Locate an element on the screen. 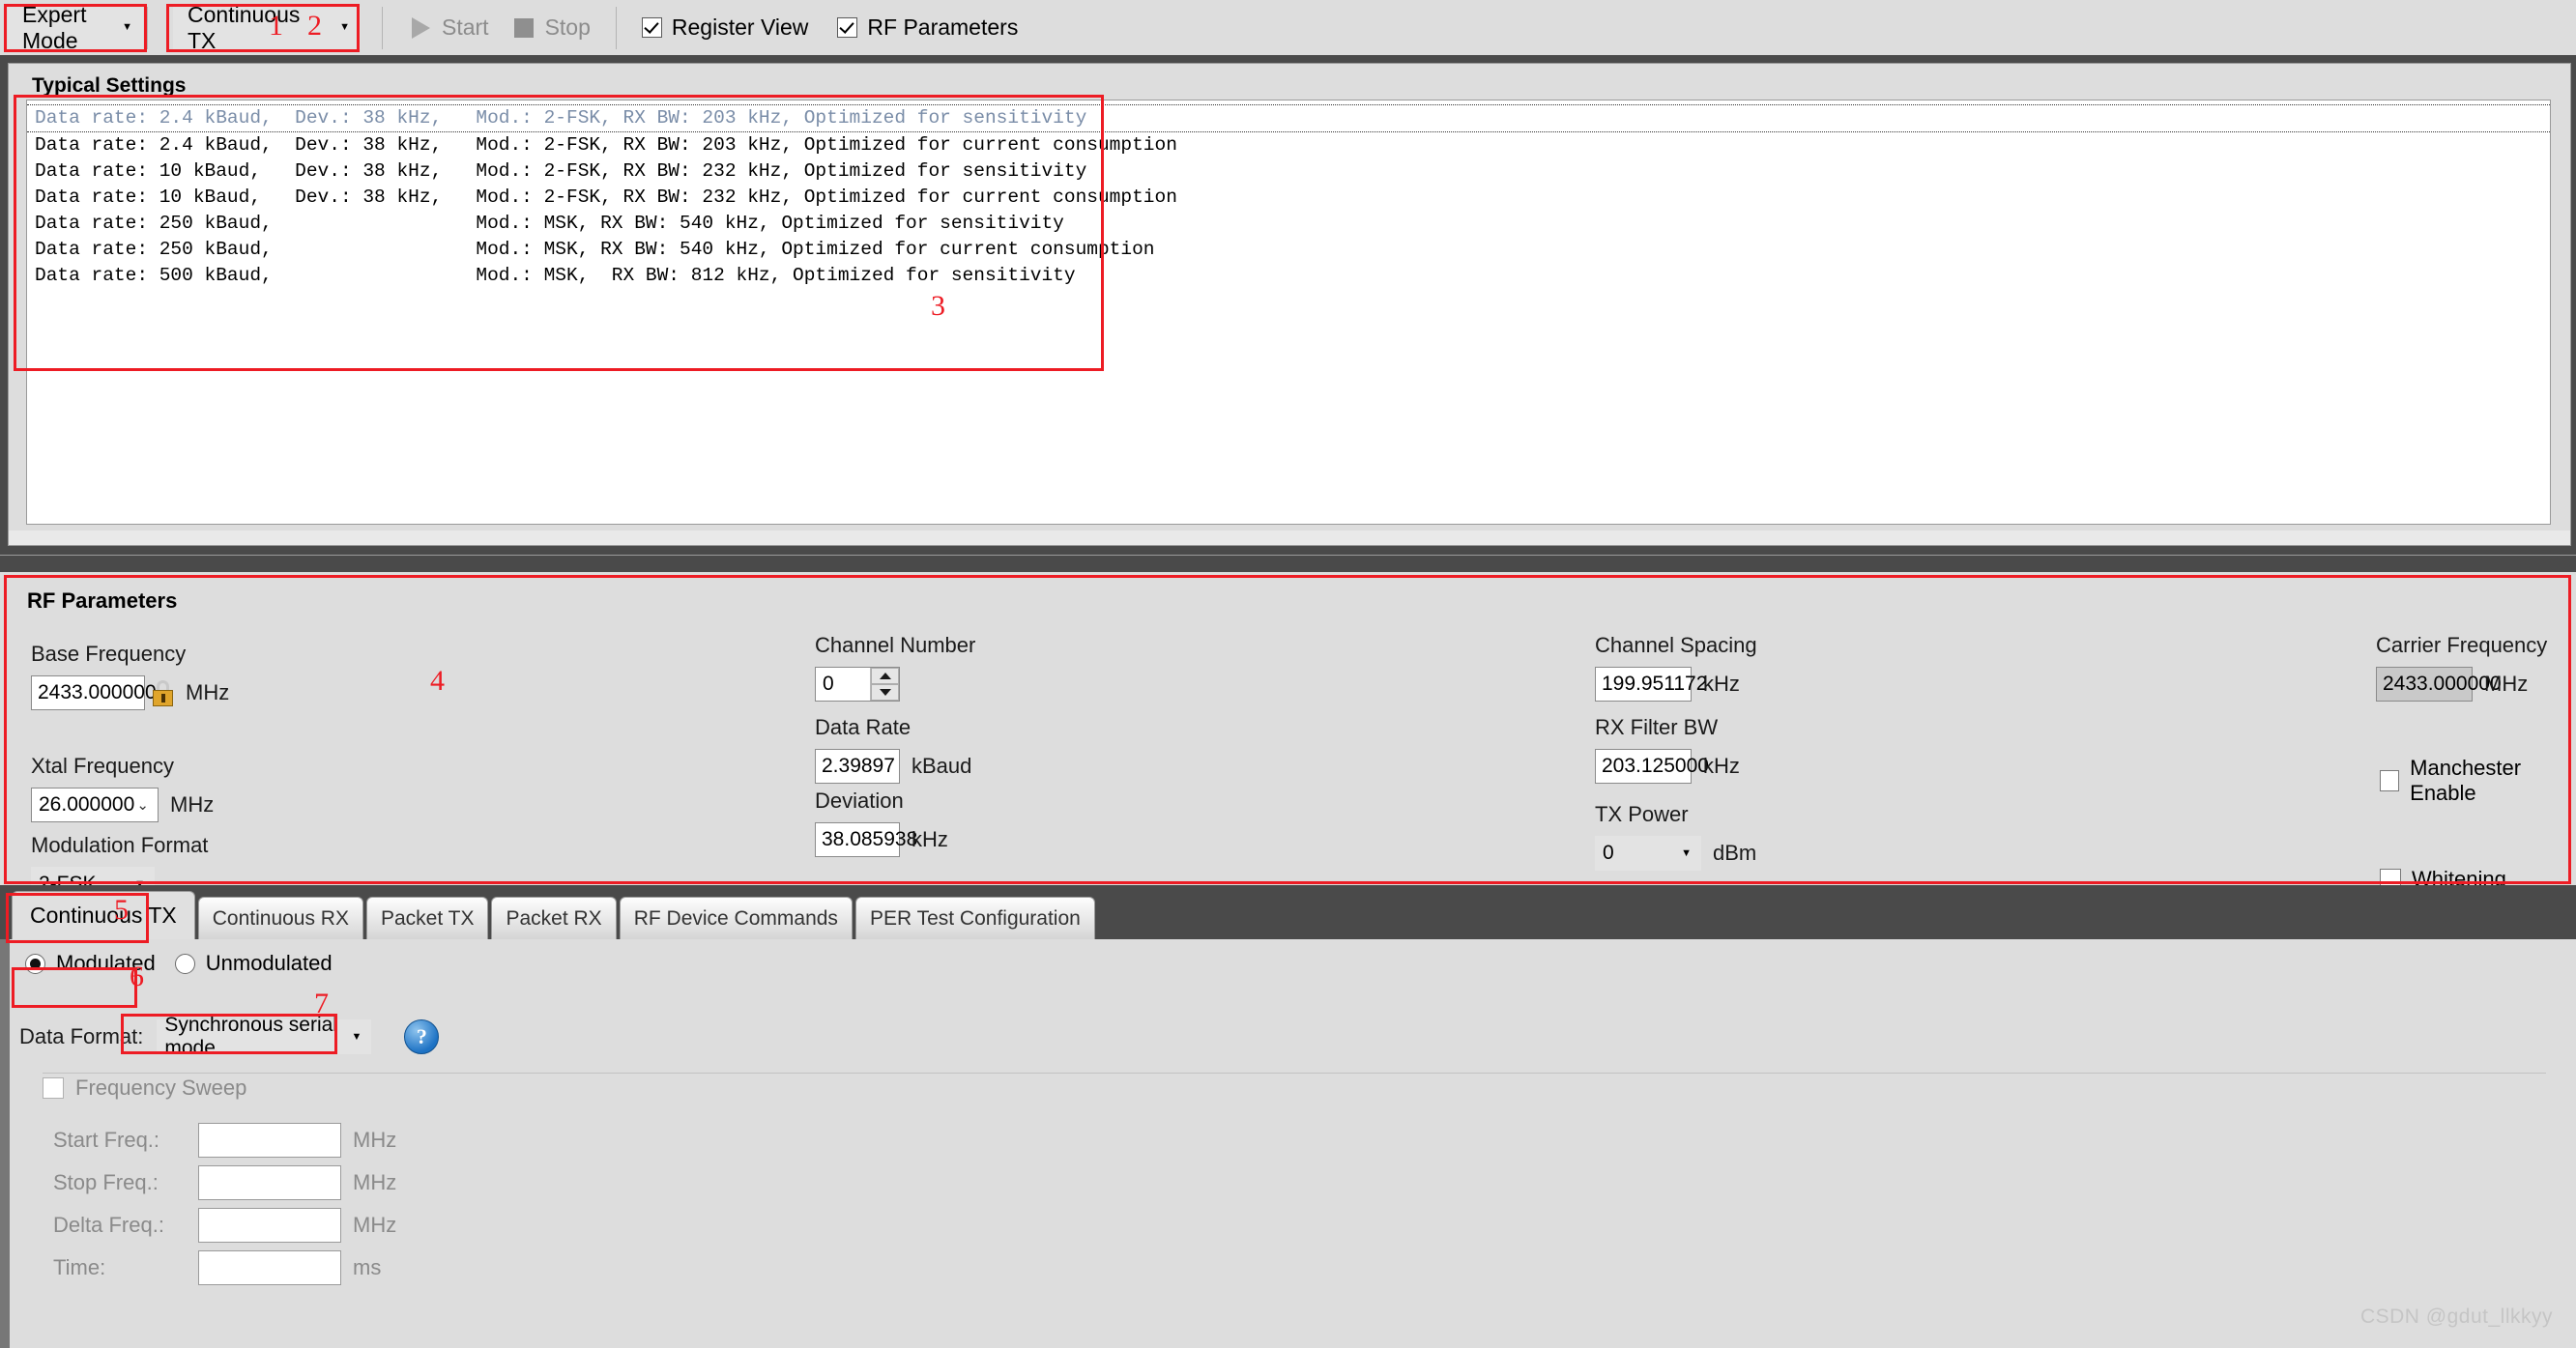 The image size is (2576, 1348). time-label: Time: is located at coordinates (79, 1267).